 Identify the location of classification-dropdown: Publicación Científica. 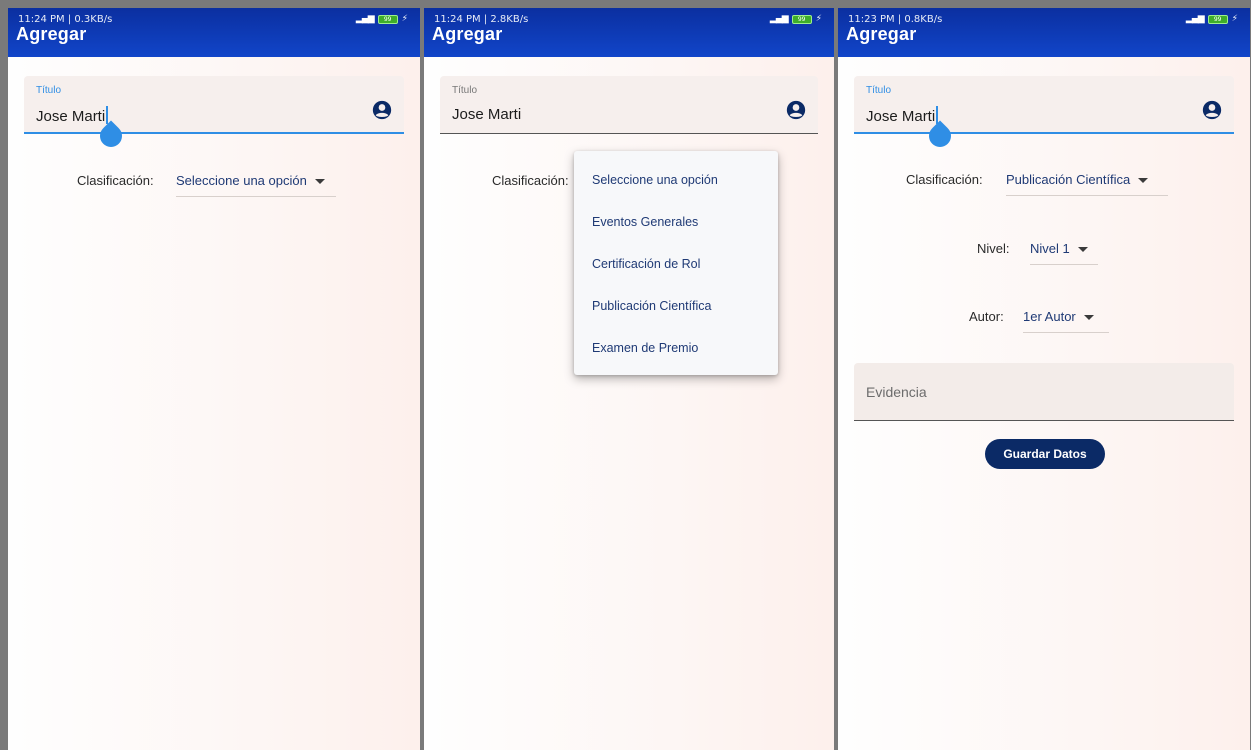
(1087, 184).